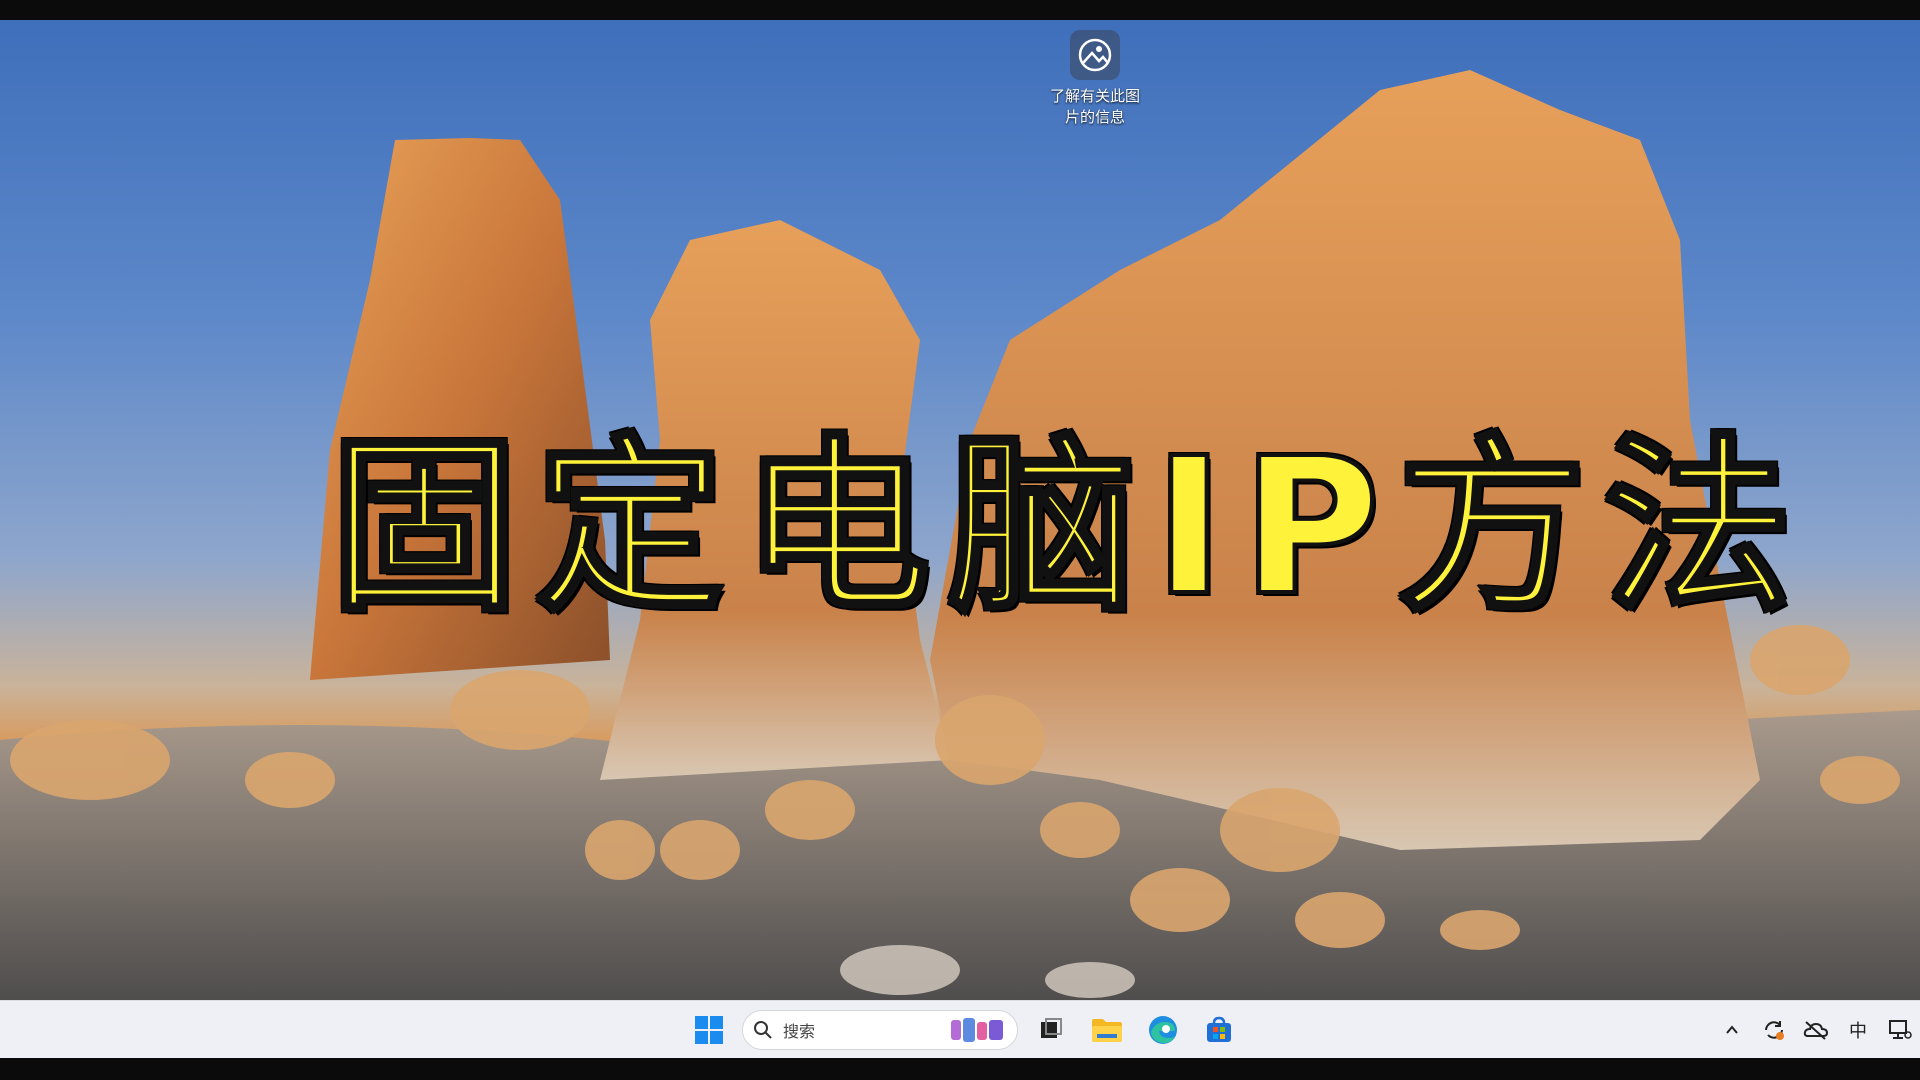  I want to click on sync-icon, so click(1774, 1030).